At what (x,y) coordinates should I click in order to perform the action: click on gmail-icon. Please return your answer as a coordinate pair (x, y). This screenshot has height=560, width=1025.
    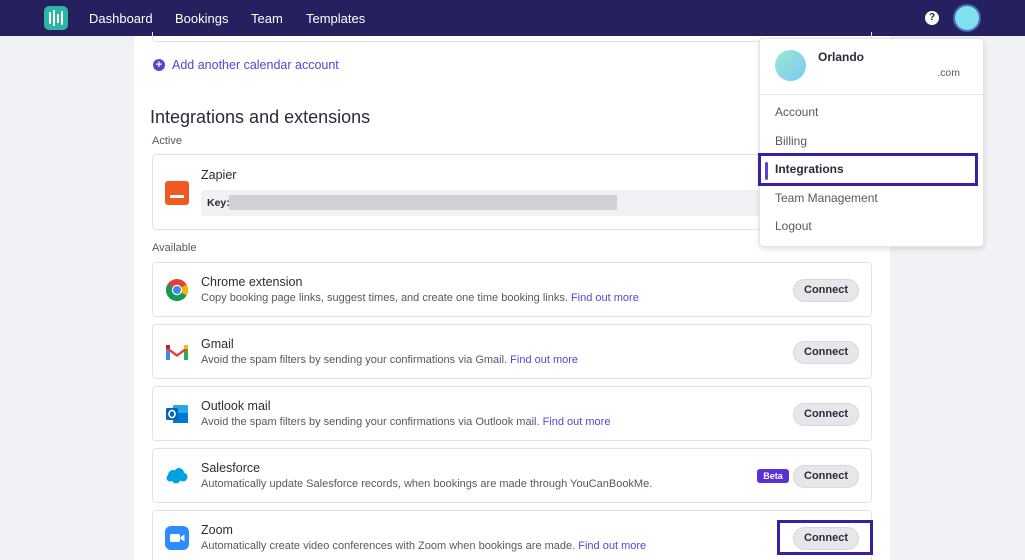
    Looking at the image, I should click on (177, 352).